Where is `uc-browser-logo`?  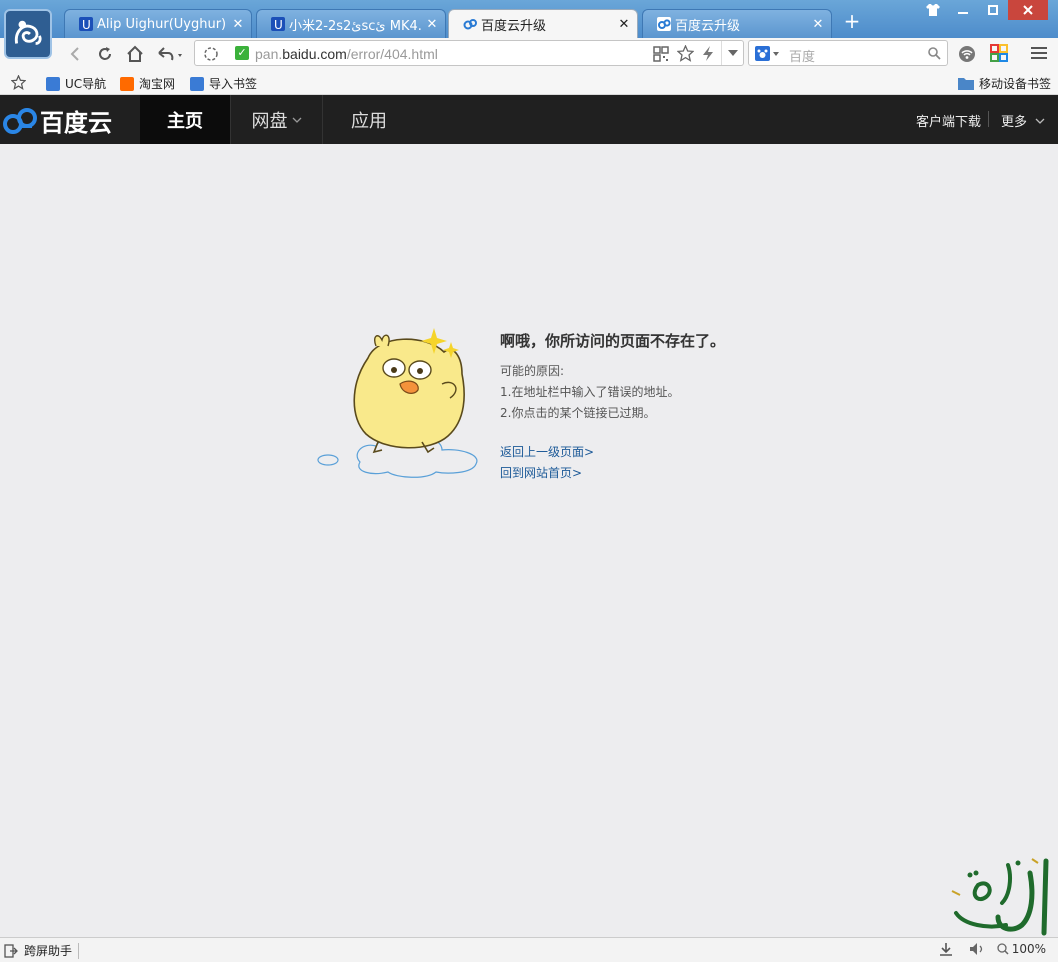 uc-browser-logo is located at coordinates (28, 34).